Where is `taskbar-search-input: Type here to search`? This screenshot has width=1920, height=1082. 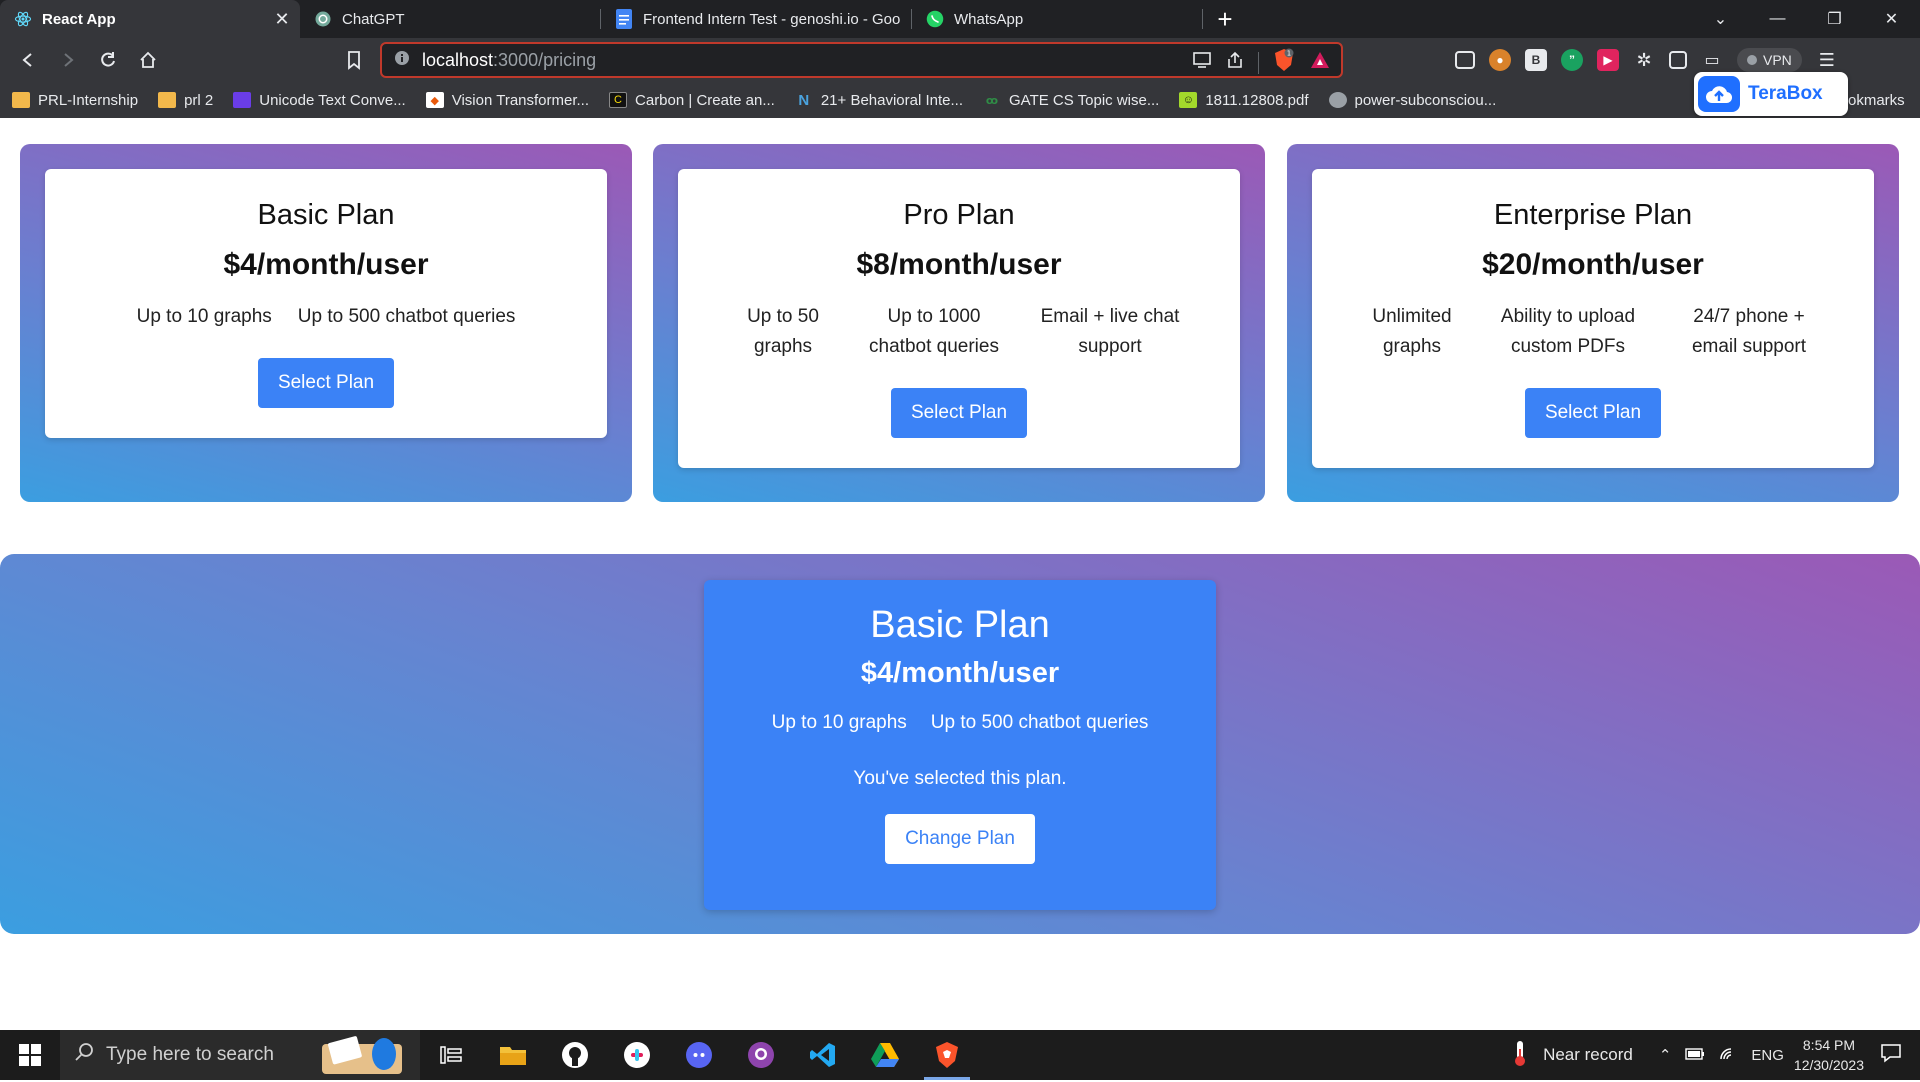 taskbar-search-input: Type here to search is located at coordinates (240, 1055).